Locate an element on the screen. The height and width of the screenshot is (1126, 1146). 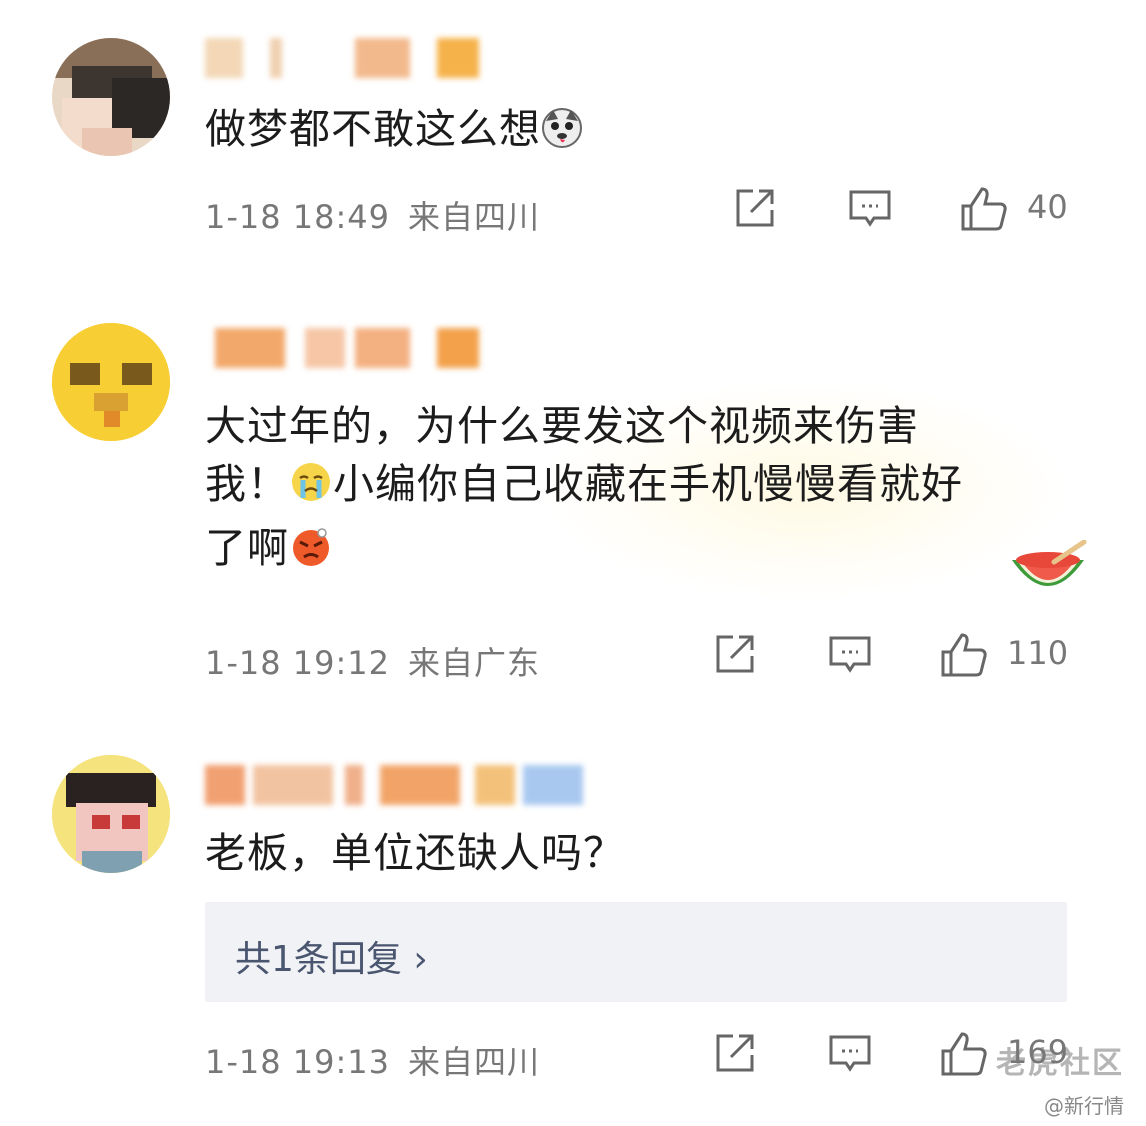
watermark-main: 老虎社区 is located at coordinates (1060, 1063).